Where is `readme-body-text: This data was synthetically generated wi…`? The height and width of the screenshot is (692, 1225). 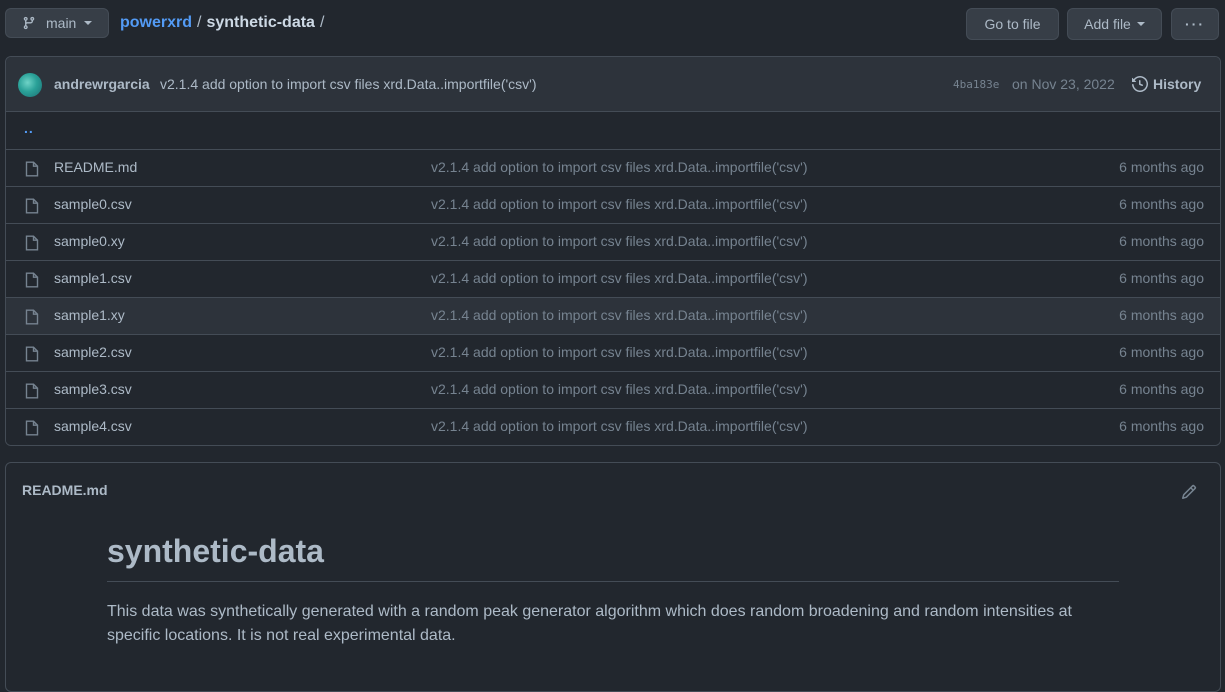
readme-body-text: This data was synthetically generated wi… is located at coordinates (589, 623).